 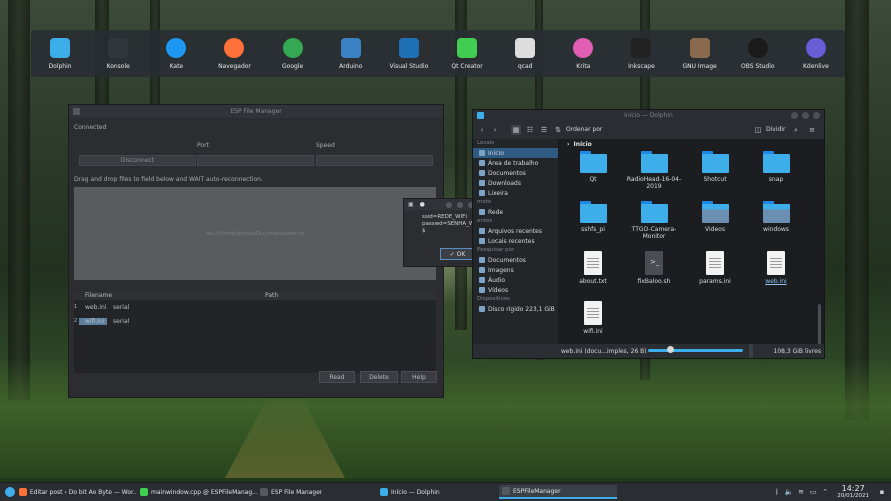 I want to click on path-column-header: Path, so click(x=271, y=295).